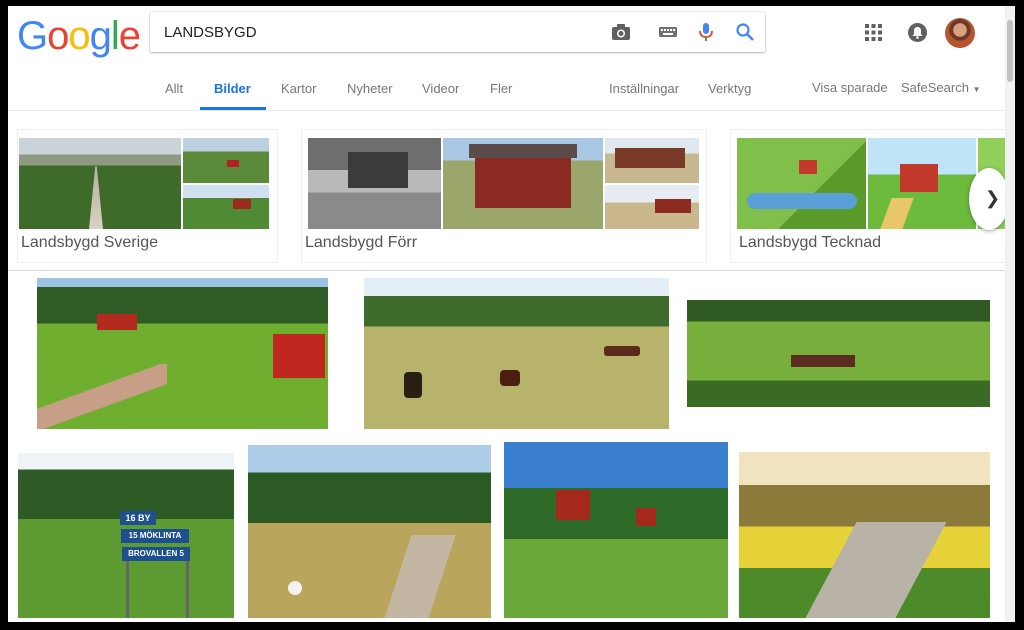 The height and width of the screenshot is (630, 1024). What do you see at coordinates (295, 588) in the screenshot?
I see `hay-bale` at bounding box center [295, 588].